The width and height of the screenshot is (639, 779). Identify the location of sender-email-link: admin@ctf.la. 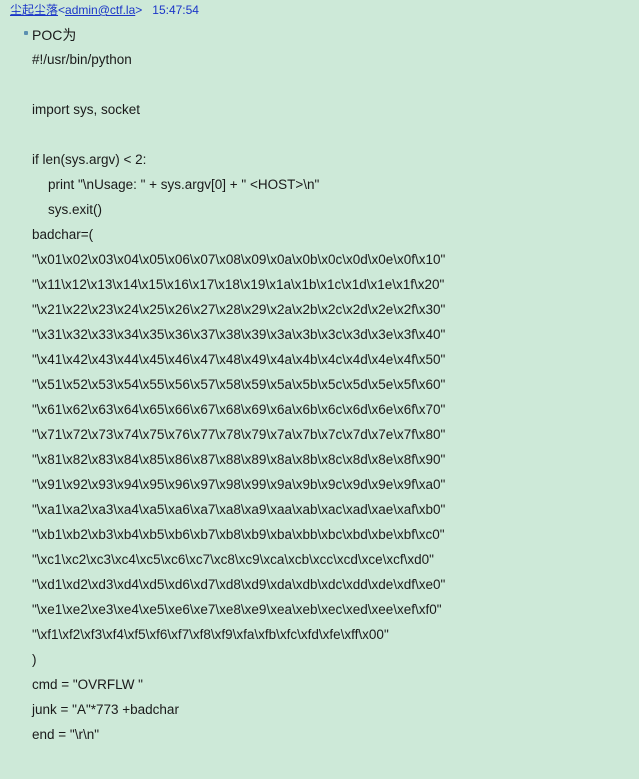
(100, 10).